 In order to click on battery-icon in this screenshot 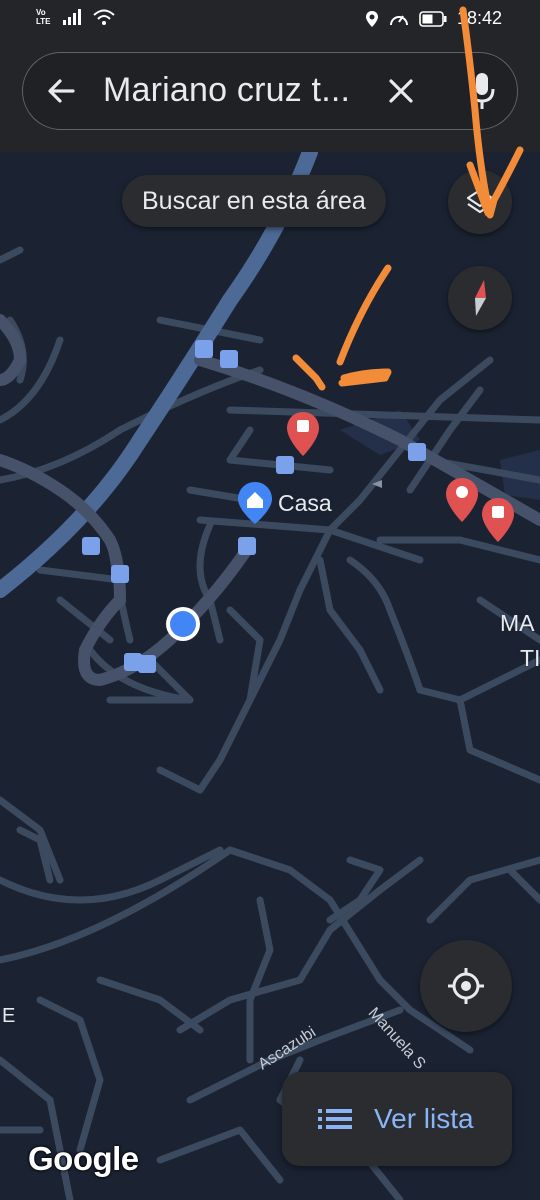, I will do `click(433, 18)`.